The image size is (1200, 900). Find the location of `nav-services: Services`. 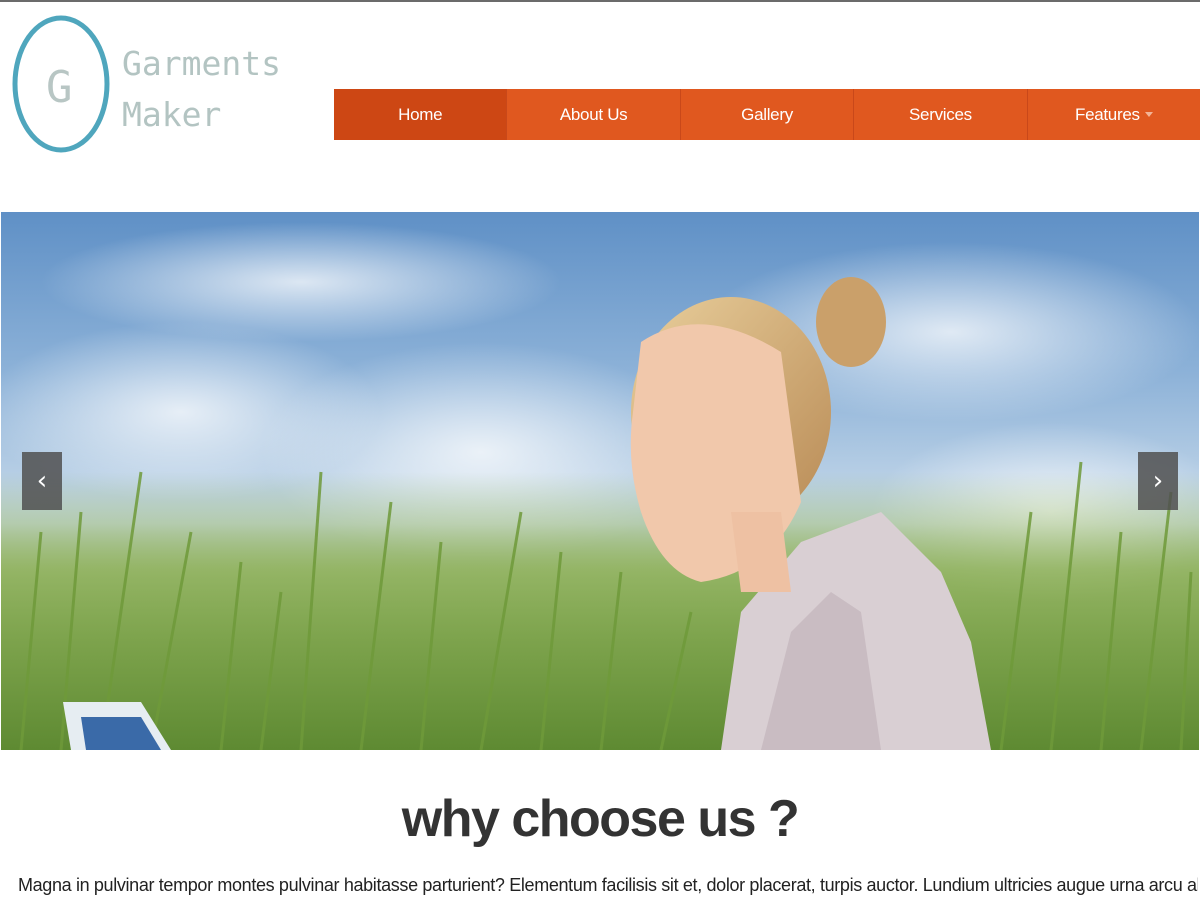

nav-services: Services is located at coordinates (941, 114).